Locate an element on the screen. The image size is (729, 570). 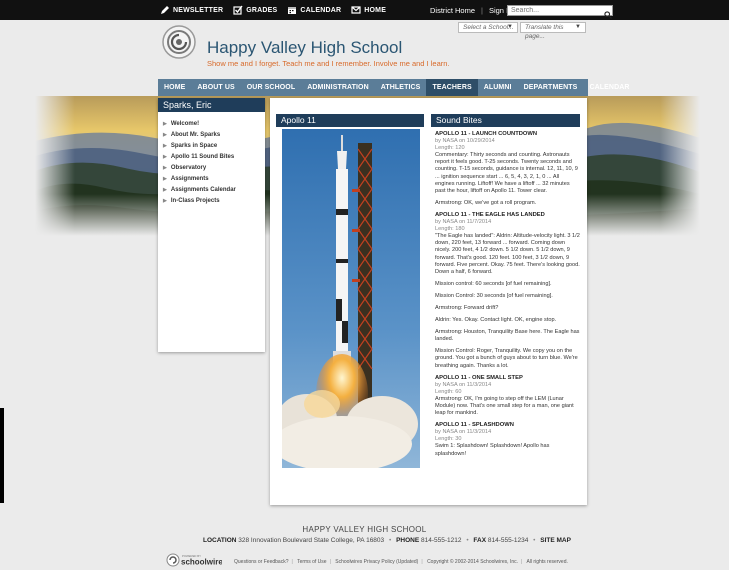
sidebar-item-about: ▶ About Mr. Sparks is located at coordinates (211, 134).